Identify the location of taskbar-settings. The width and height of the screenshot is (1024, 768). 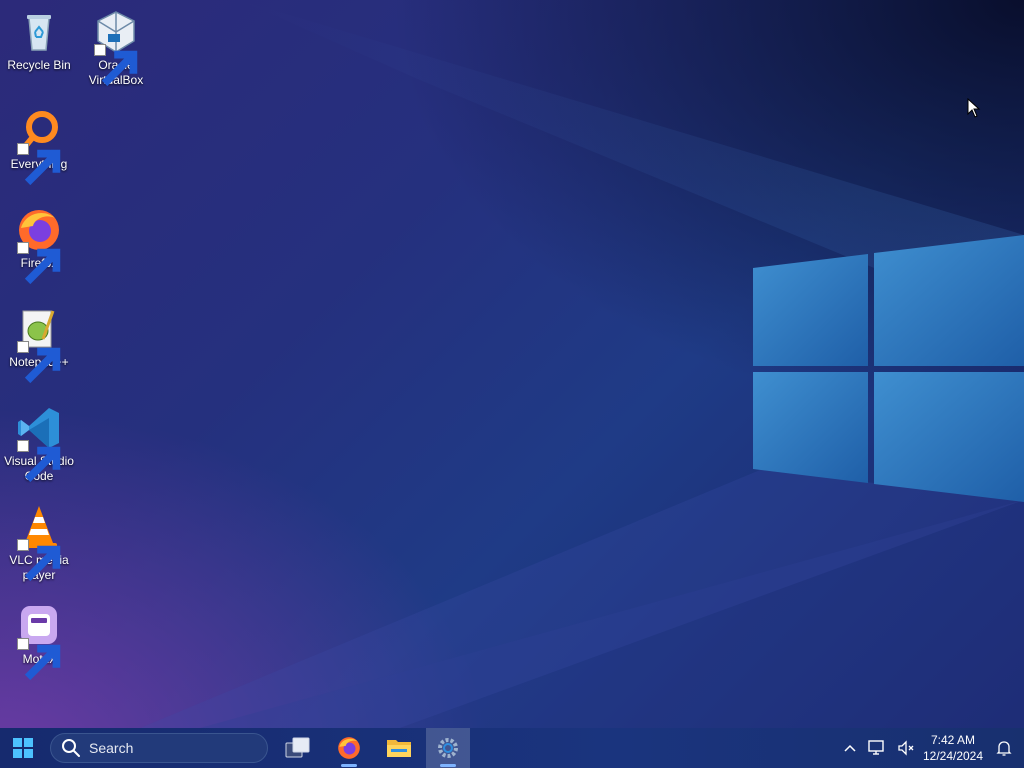
(448, 748).